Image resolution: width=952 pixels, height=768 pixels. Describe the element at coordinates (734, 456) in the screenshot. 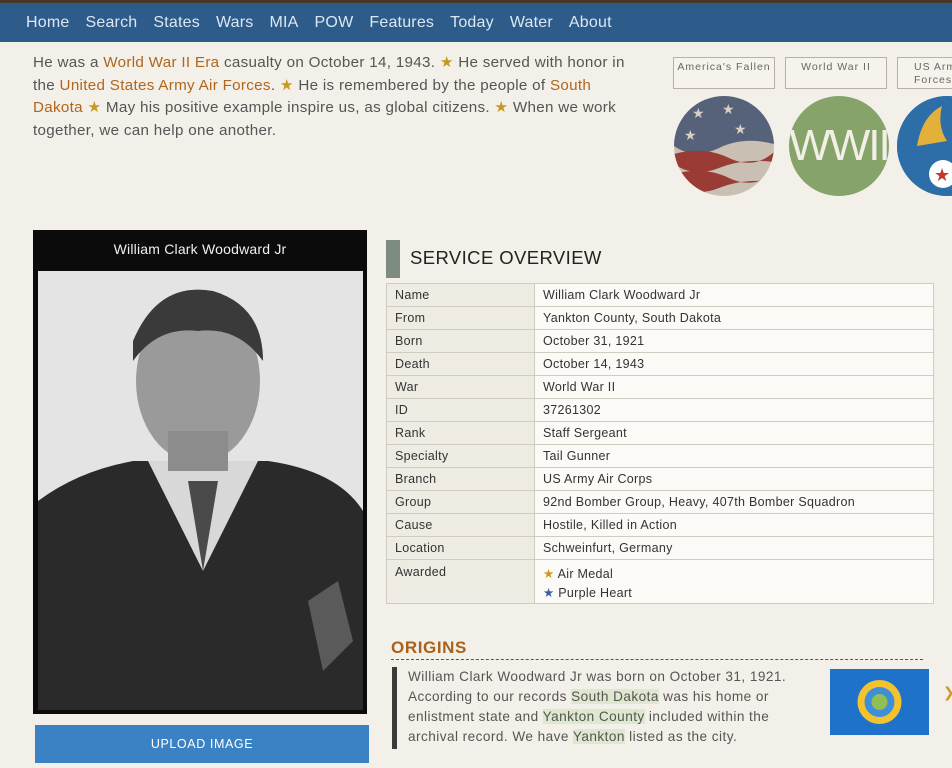

I see `row-value: Tail Gunner` at that location.